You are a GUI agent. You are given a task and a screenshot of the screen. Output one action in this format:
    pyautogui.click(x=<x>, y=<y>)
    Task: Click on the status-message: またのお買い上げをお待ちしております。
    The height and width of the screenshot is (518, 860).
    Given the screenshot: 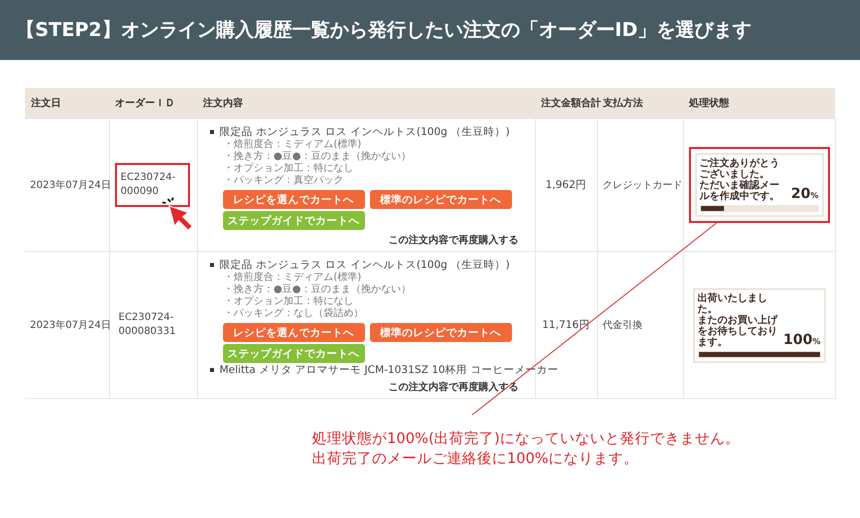 What is the action you would take?
    pyautogui.click(x=738, y=331)
    